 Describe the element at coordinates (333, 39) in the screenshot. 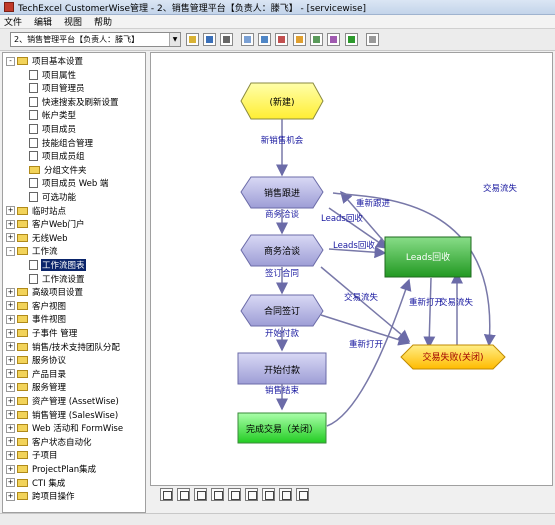

I see `tools-icon` at that location.